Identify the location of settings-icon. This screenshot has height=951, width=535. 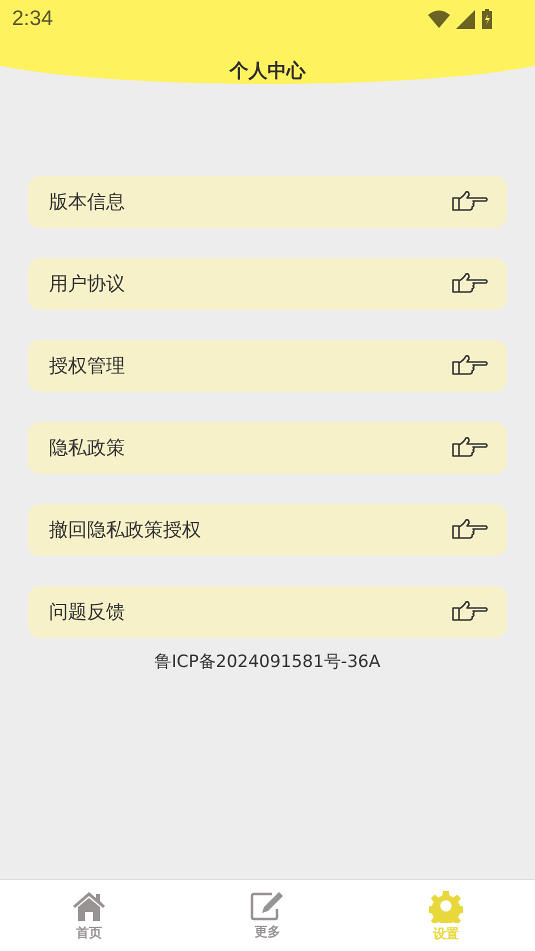
(445, 905).